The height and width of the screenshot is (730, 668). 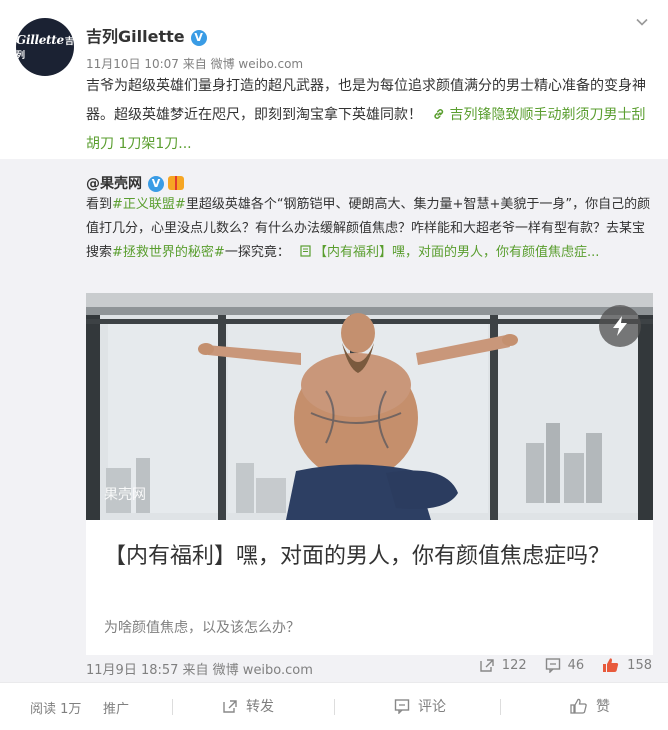 I want to click on action-bar: 阅读 1万 推广 转发 评论 赞, so click(x=334, y=706).